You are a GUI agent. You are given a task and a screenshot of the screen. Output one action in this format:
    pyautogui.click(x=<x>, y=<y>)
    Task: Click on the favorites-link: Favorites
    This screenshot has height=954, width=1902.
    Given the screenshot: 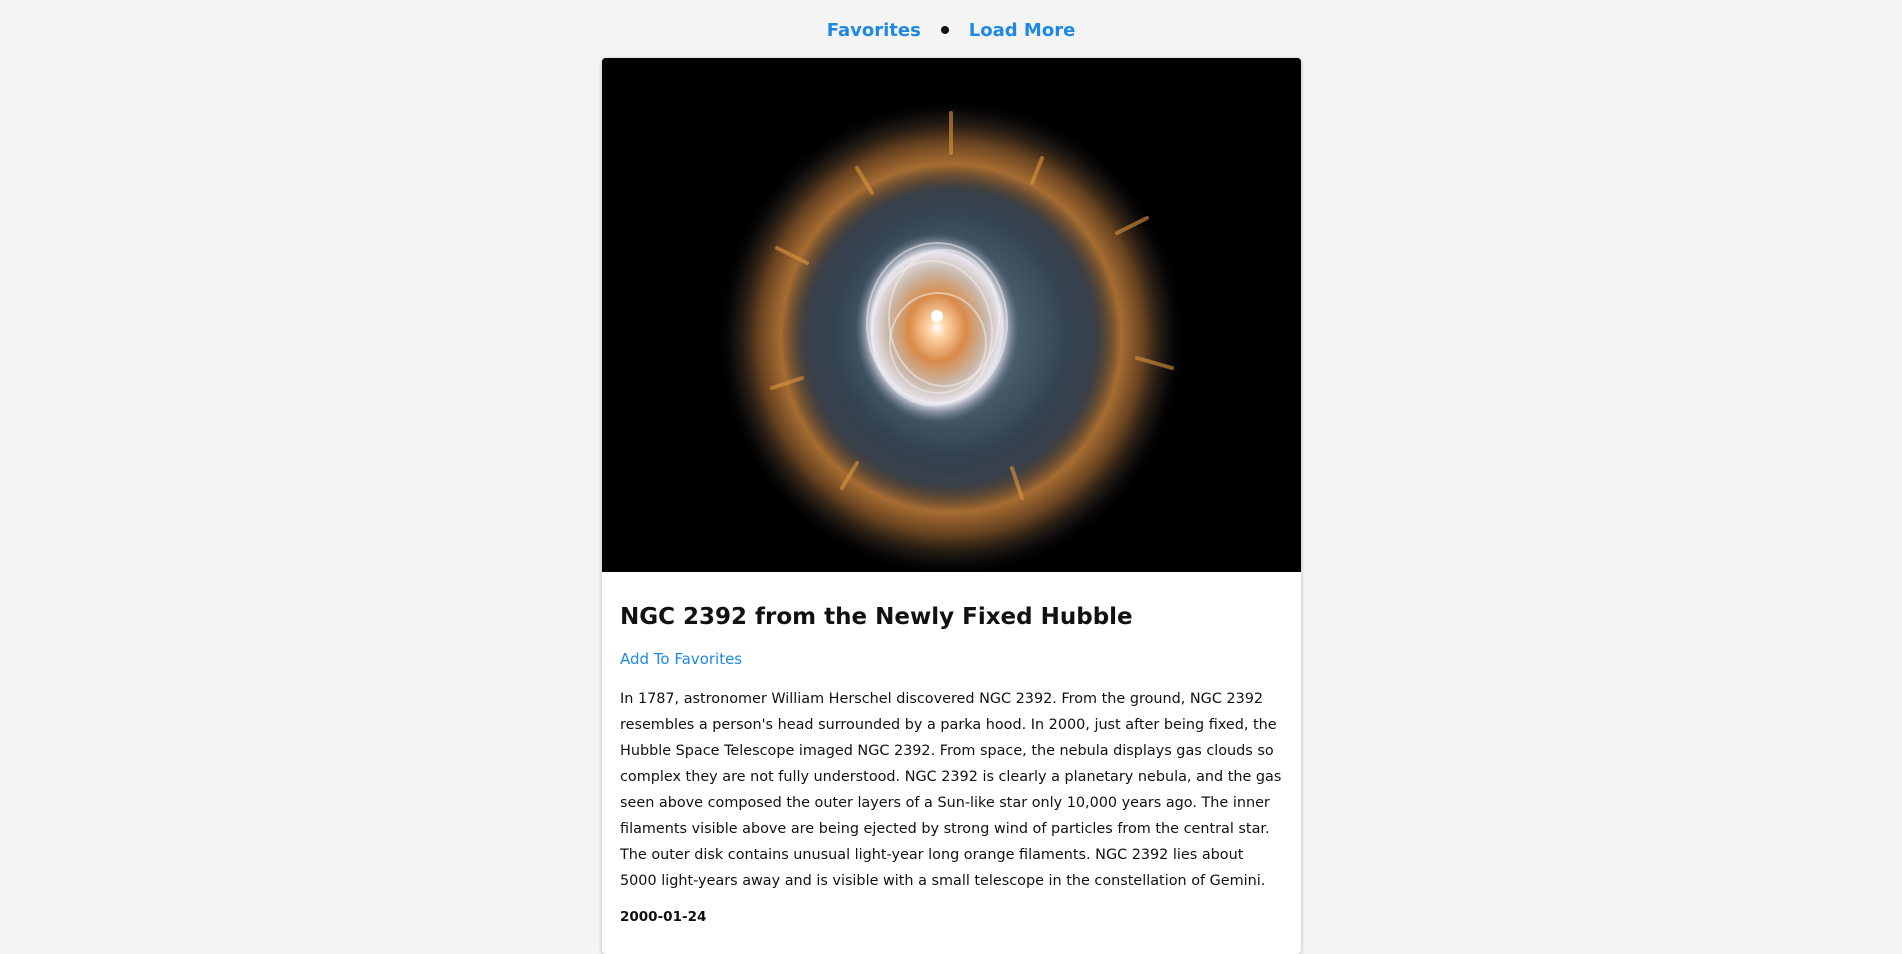 What is the action you would take?
    pyautogui.click(x=874, y=30)
    